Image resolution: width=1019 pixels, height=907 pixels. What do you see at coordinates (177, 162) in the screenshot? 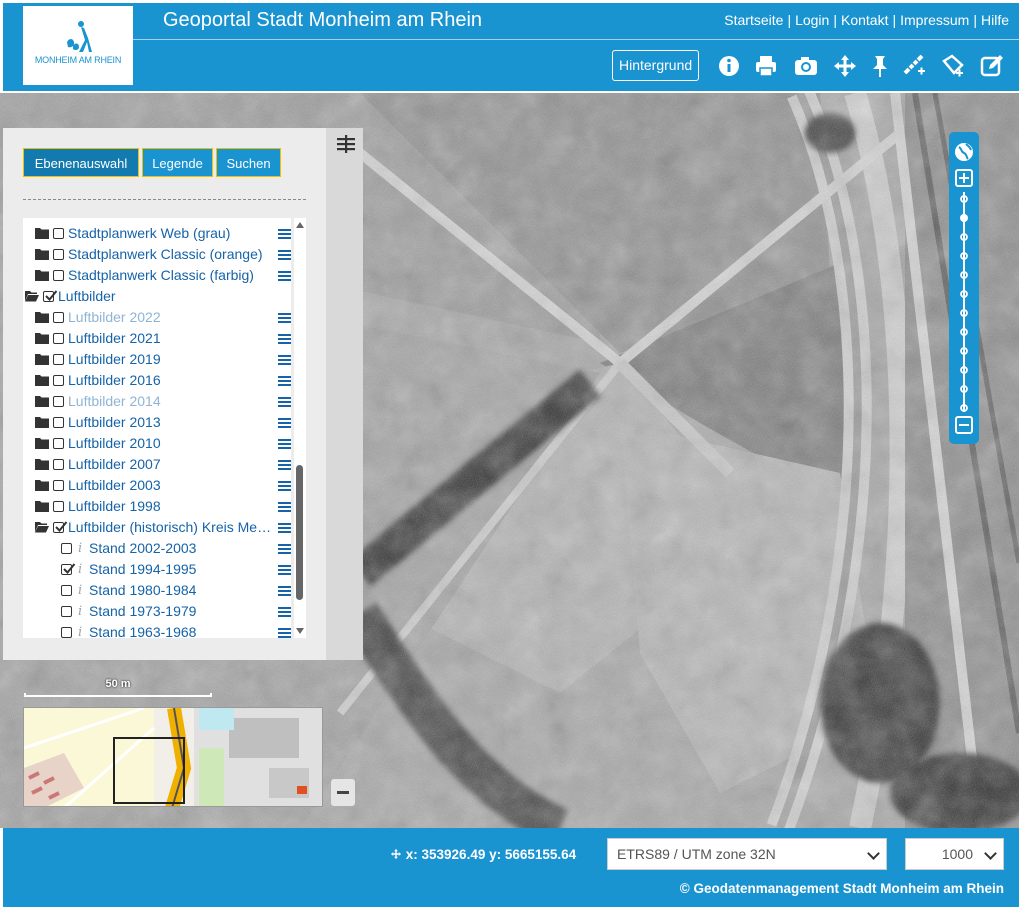
I see `tab-legende: Legende` at bounding box center [177, 162].